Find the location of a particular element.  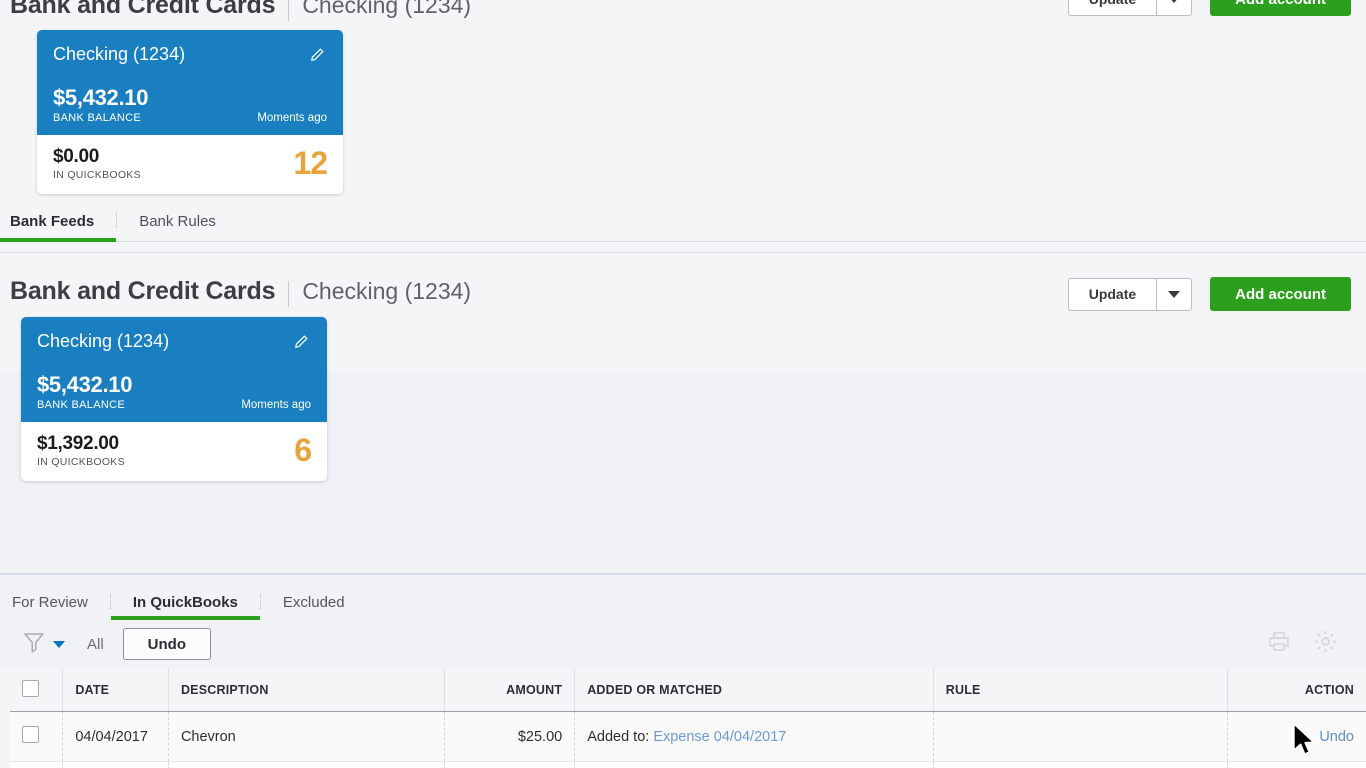

tab-bank-feeds: Bank Feeds is located at coordinates (58, 227).